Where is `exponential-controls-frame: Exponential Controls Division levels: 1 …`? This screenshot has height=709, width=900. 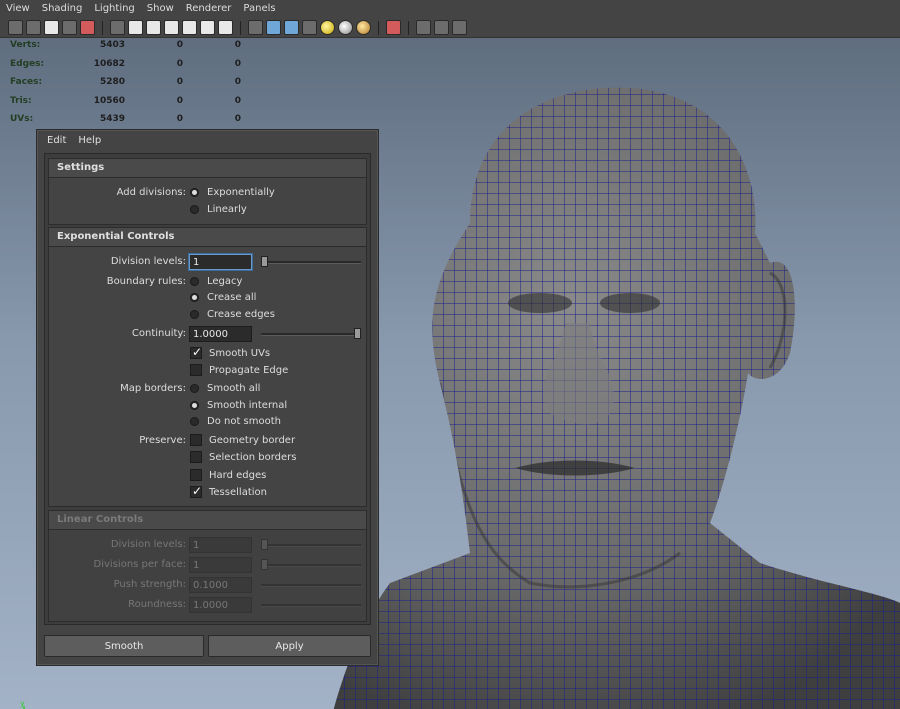
exponential-controls-frame: Exponential Controls Division levels: 1 … is located at coordinates (207, 367).